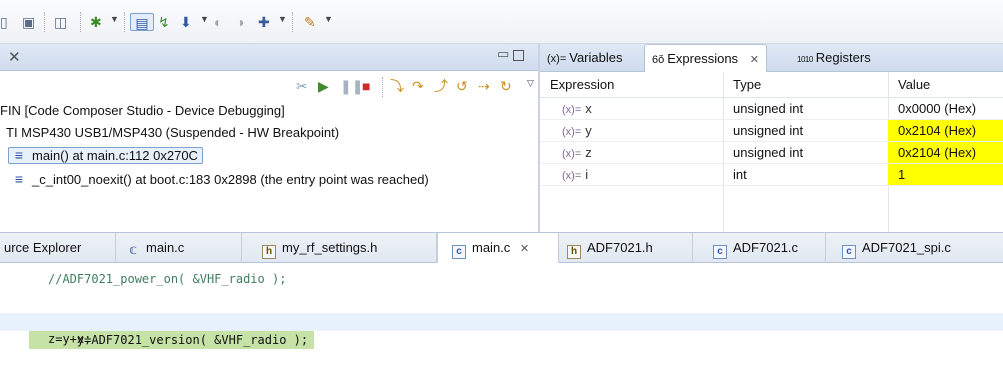  What do you see at coordinates (843, 57) in the screenshot?
I see `tab-label: Registers` at bounding box center [843, 57].